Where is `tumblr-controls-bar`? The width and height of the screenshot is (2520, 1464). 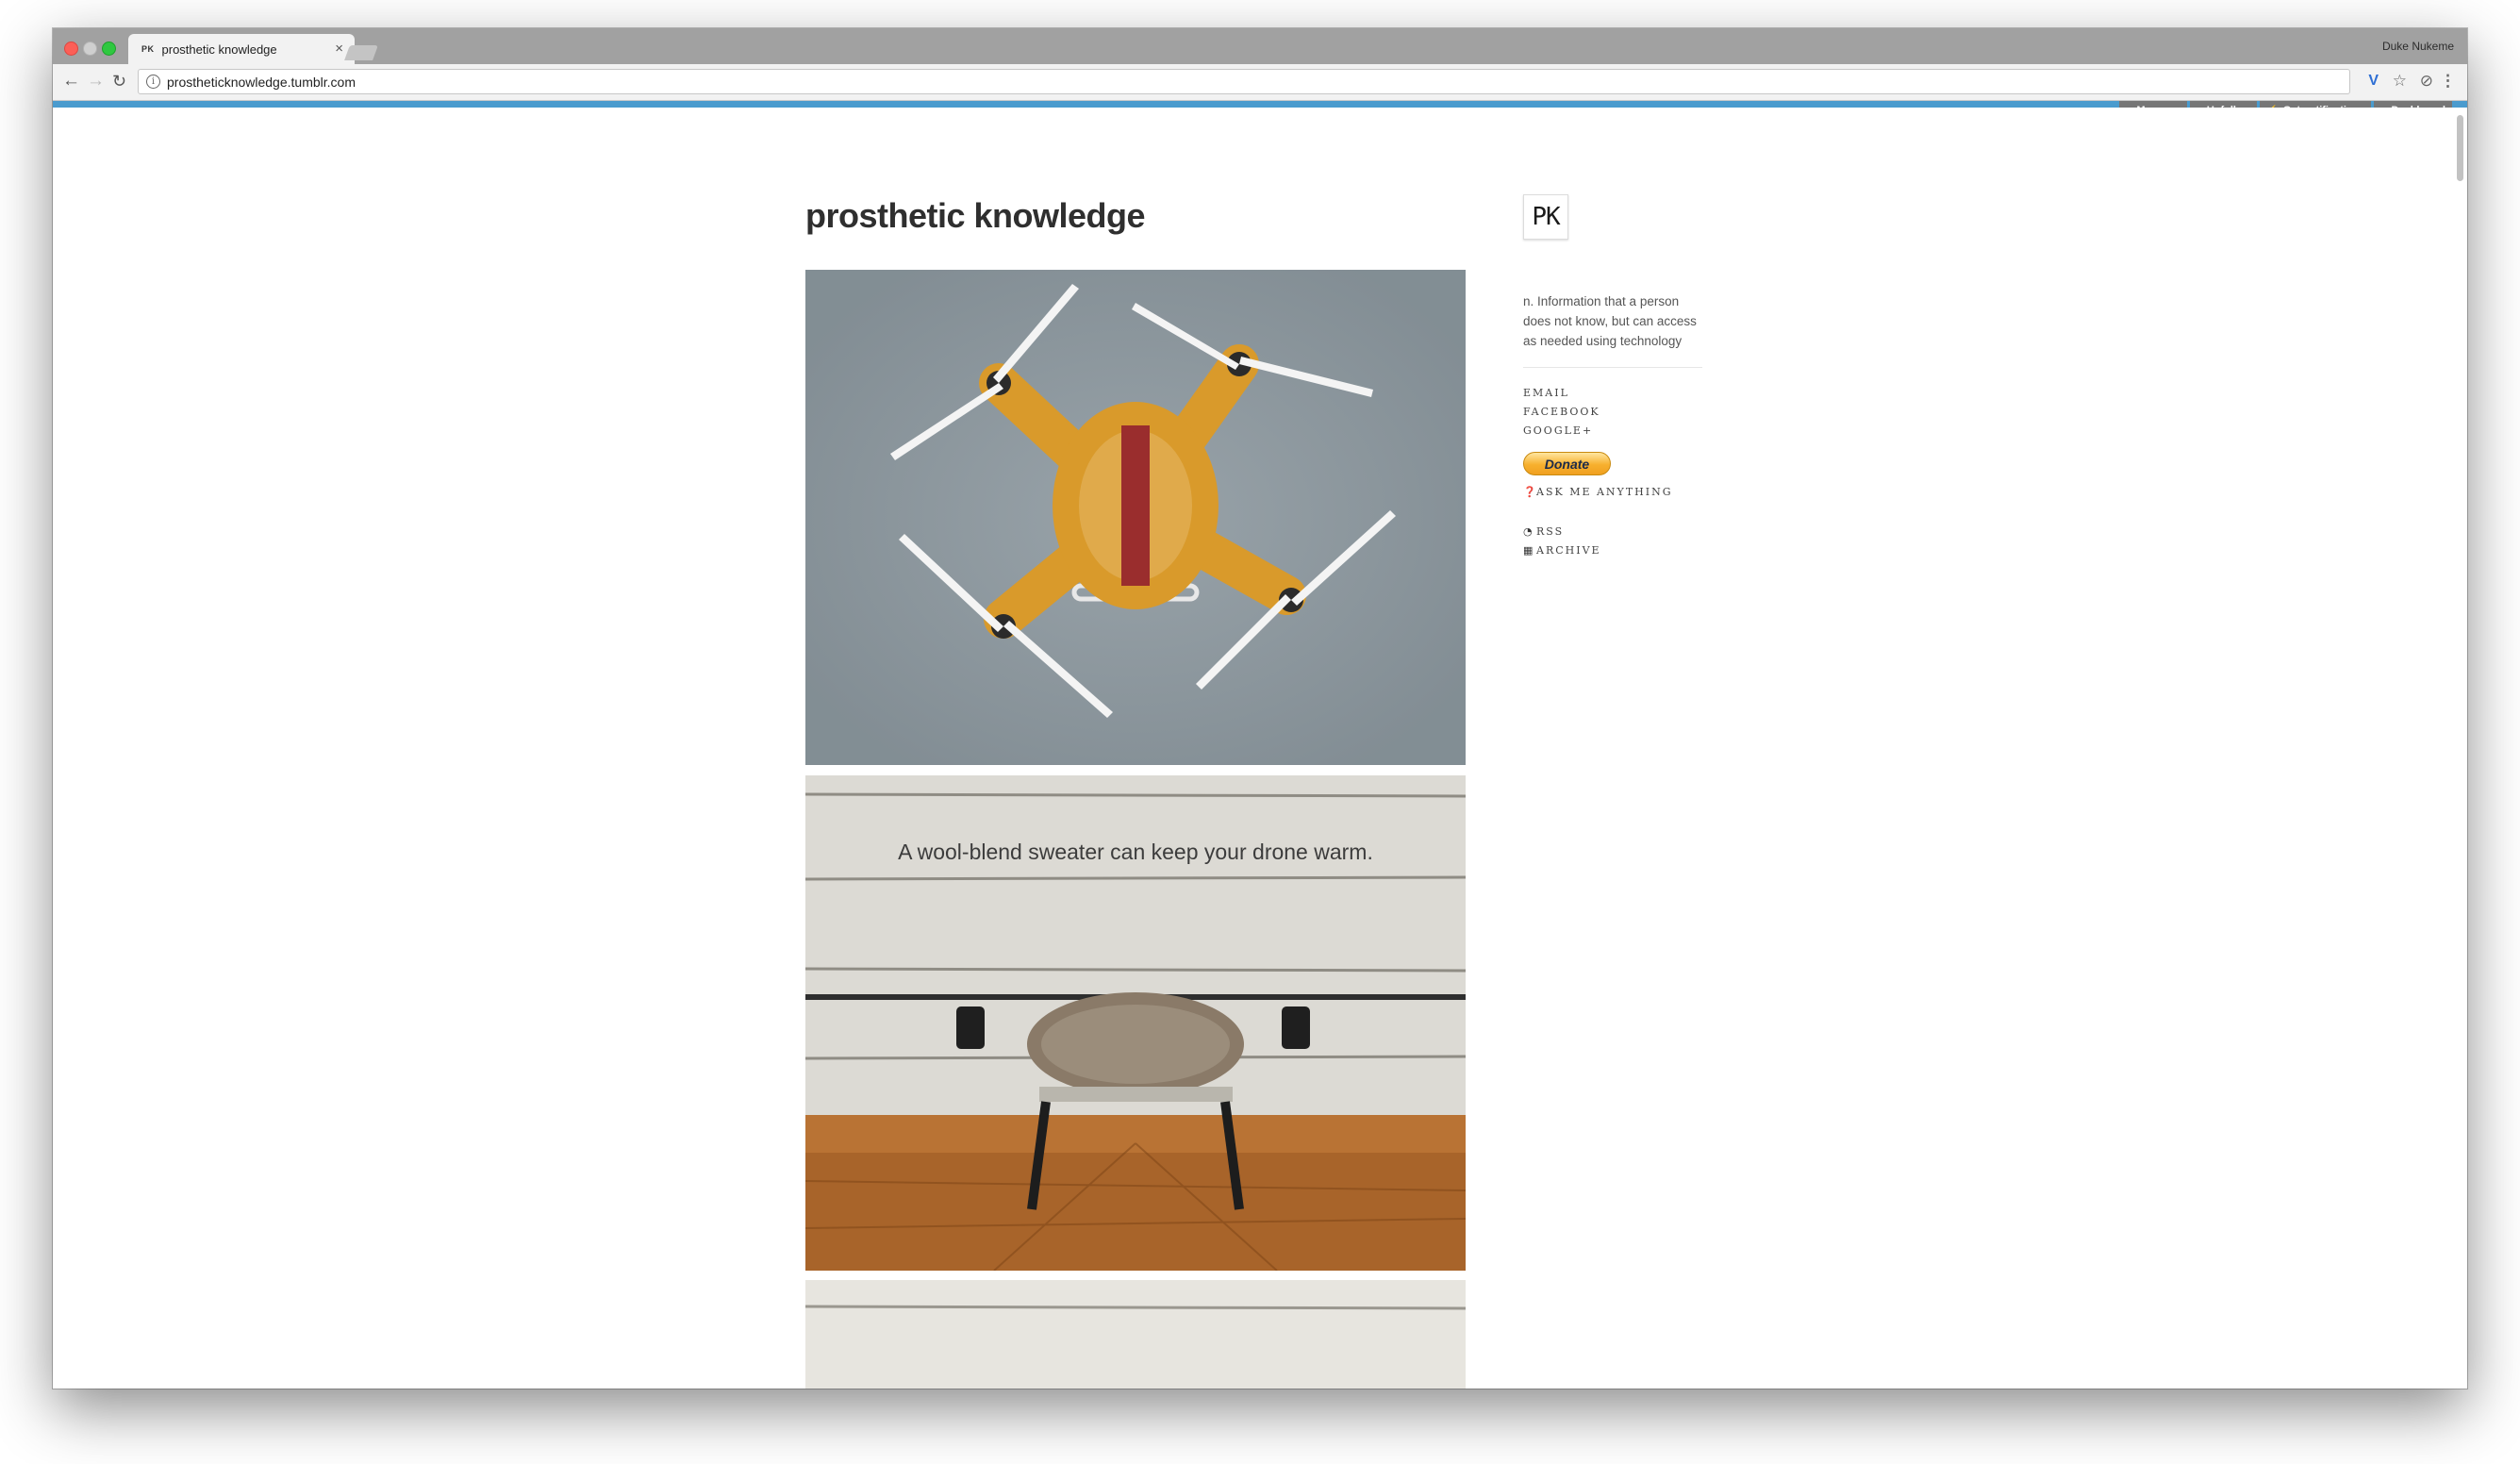
tumblr-controls-bar is located at coordinates (1260, 105).